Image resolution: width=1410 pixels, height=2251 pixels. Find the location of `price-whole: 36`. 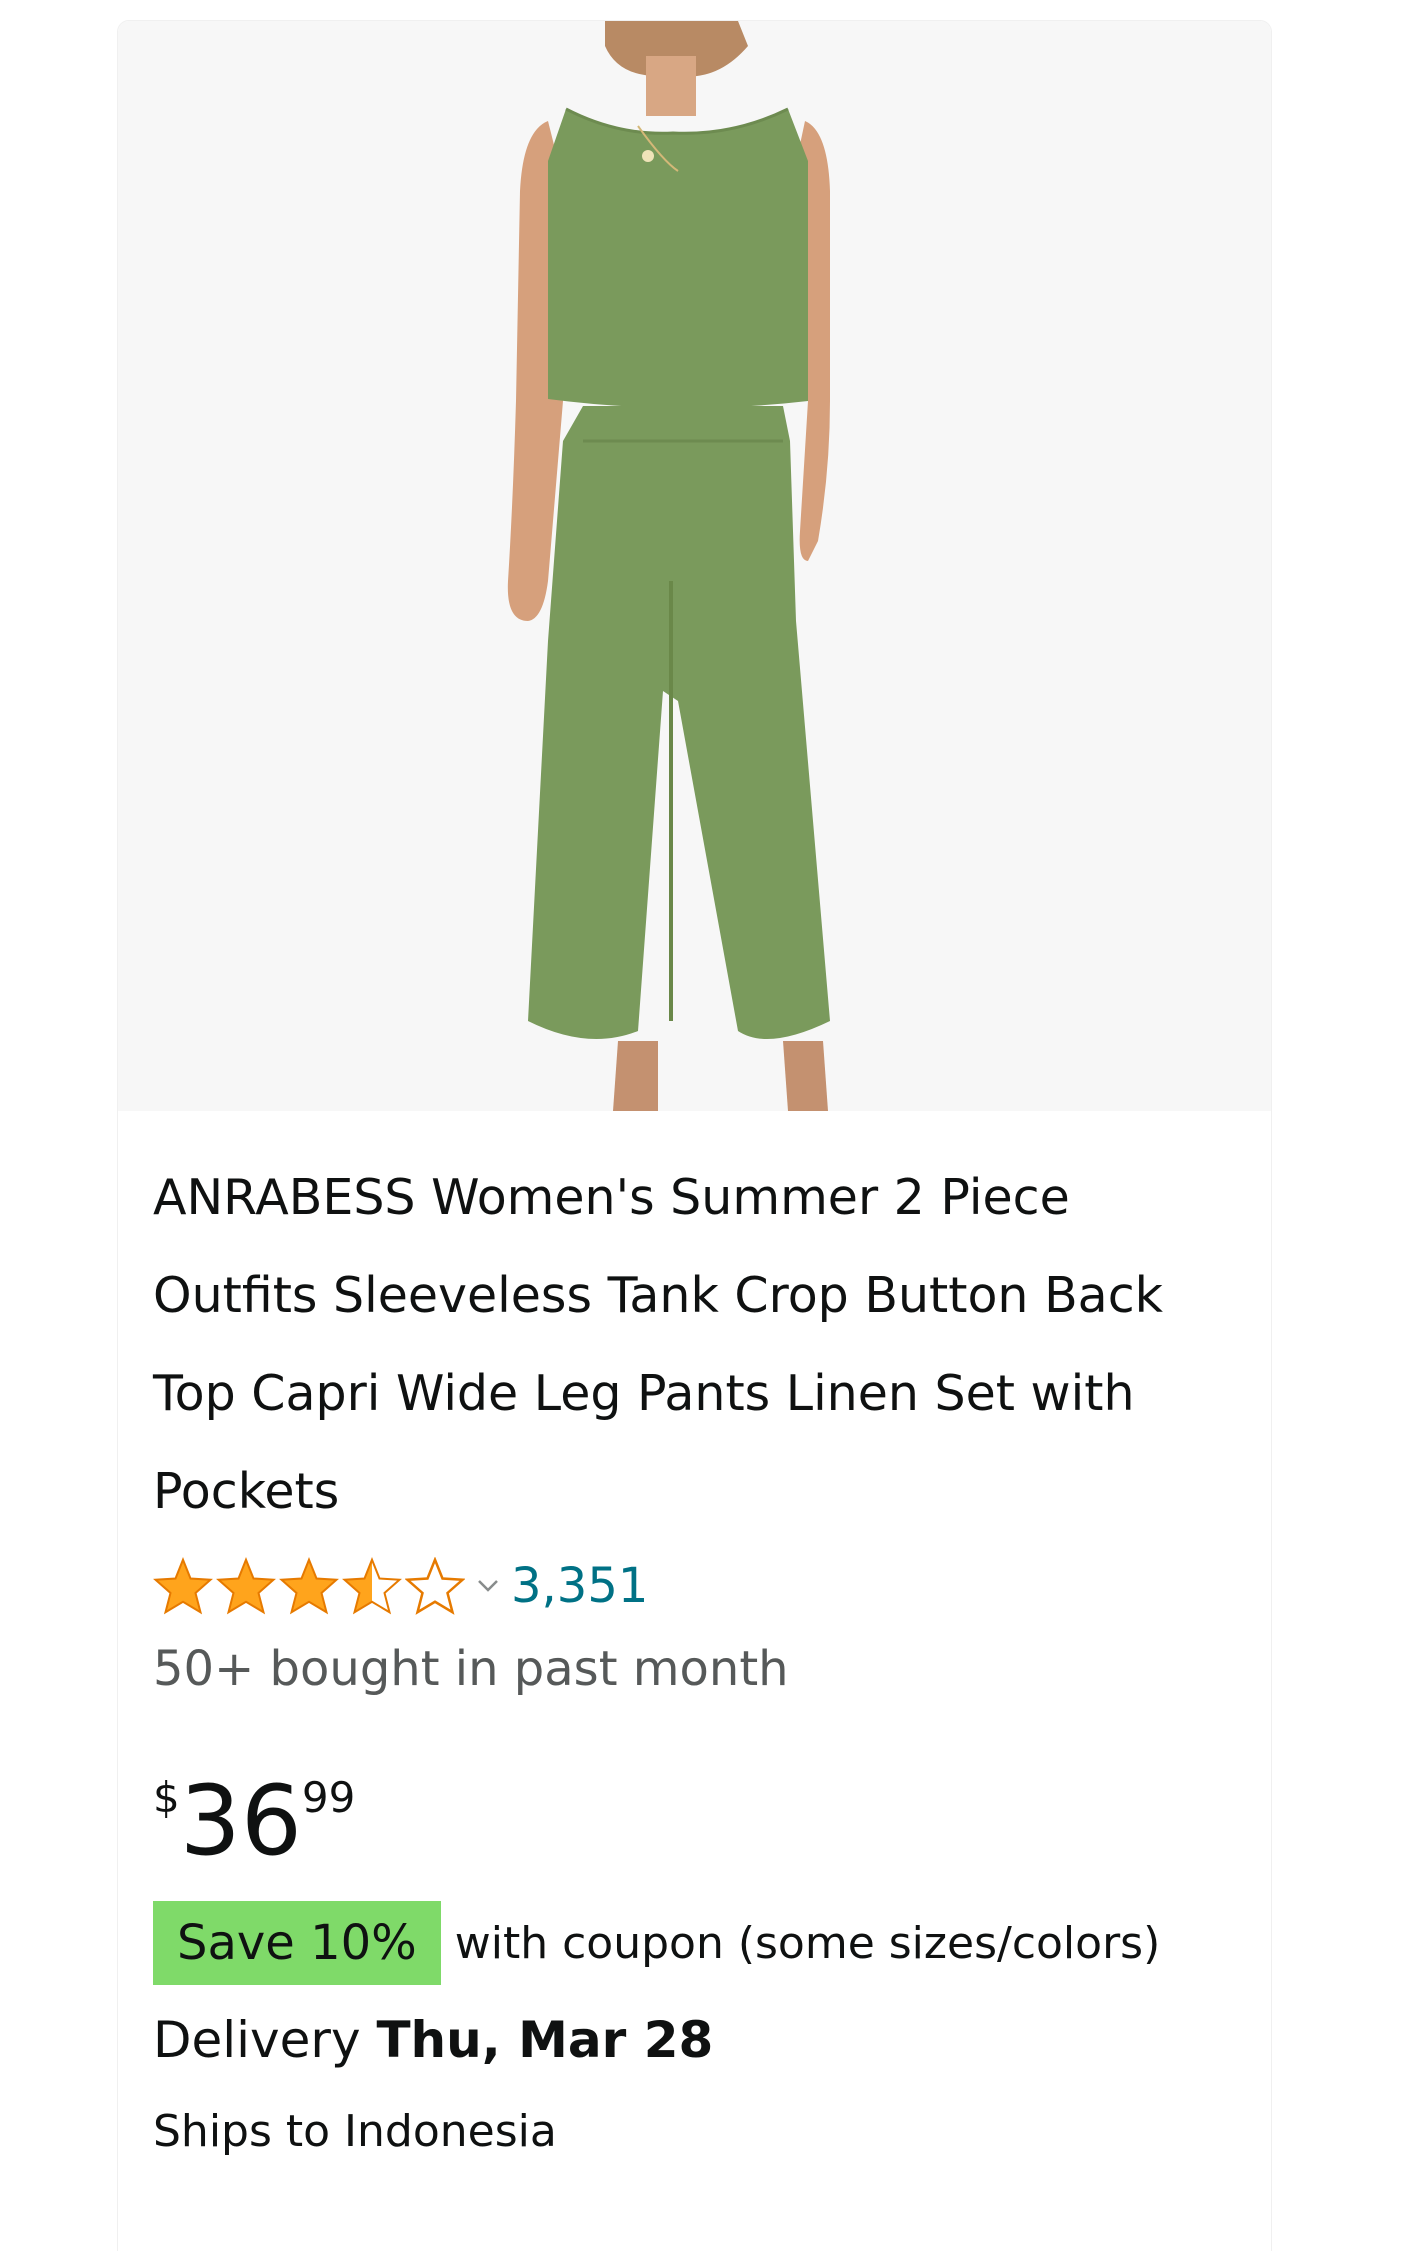

price-whole: 36 is located at coordinates (240, 1821).